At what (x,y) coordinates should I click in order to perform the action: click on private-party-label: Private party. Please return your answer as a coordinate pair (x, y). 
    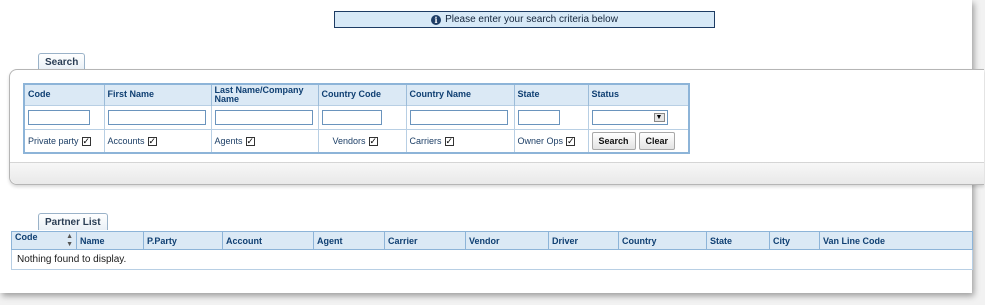
    Looking at the image, I should click on (53, 140).